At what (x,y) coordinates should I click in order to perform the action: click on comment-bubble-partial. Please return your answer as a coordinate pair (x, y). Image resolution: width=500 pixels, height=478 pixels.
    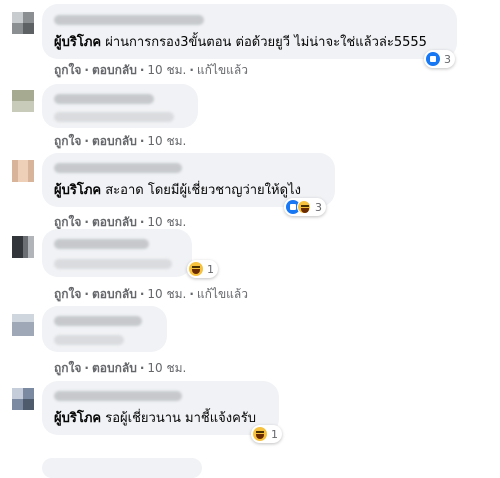
    Looking at the image, I should click on (122, 468).